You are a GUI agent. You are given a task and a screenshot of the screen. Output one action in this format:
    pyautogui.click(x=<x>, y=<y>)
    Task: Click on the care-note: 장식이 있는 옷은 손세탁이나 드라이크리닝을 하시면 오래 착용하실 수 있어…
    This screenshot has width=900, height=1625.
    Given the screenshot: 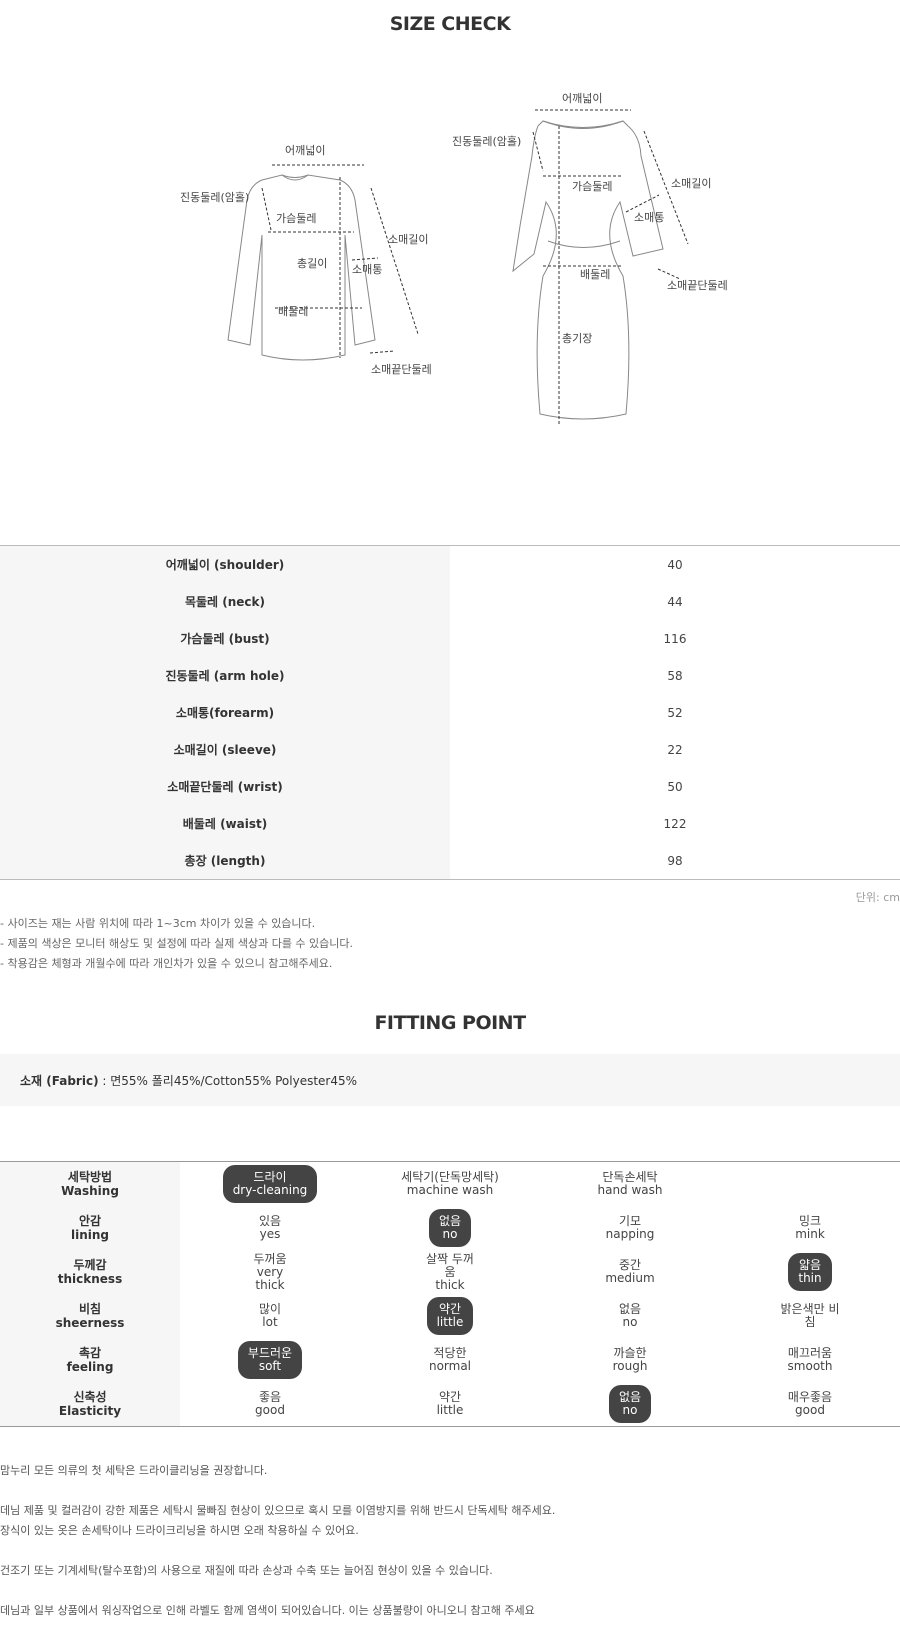 What is the action you would take?
    pyautogui.click(x=179, y=1530)
    